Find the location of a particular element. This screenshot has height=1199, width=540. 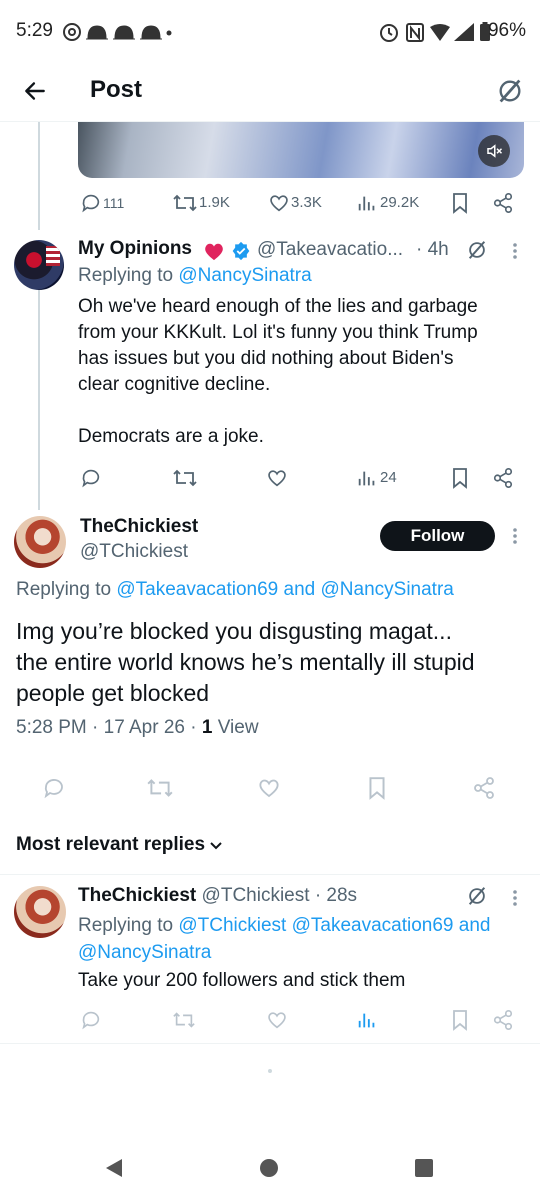

repost-count: 1.9K is located at coordinates (214, 202).